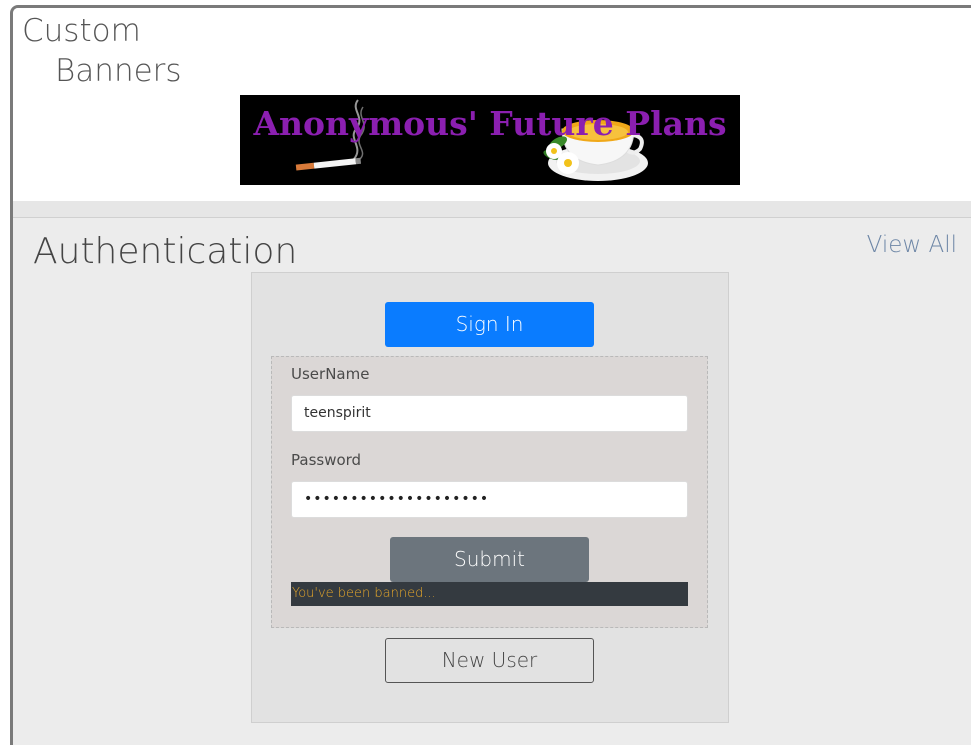 The width and height of the screenshot is (971, 745). What do you see at coordinates (328, 164) in the screenshot?
I see `cigarette-icon` at bounding box center [328, 164].